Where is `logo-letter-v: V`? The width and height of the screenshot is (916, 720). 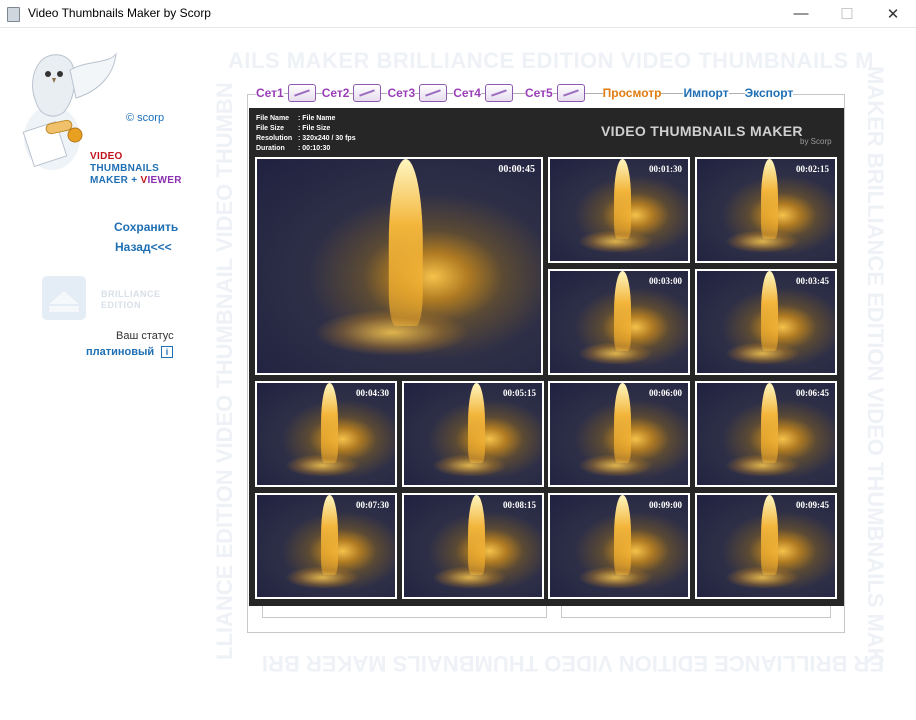 logo-letter-v: V is located at coordinates (93, 156).